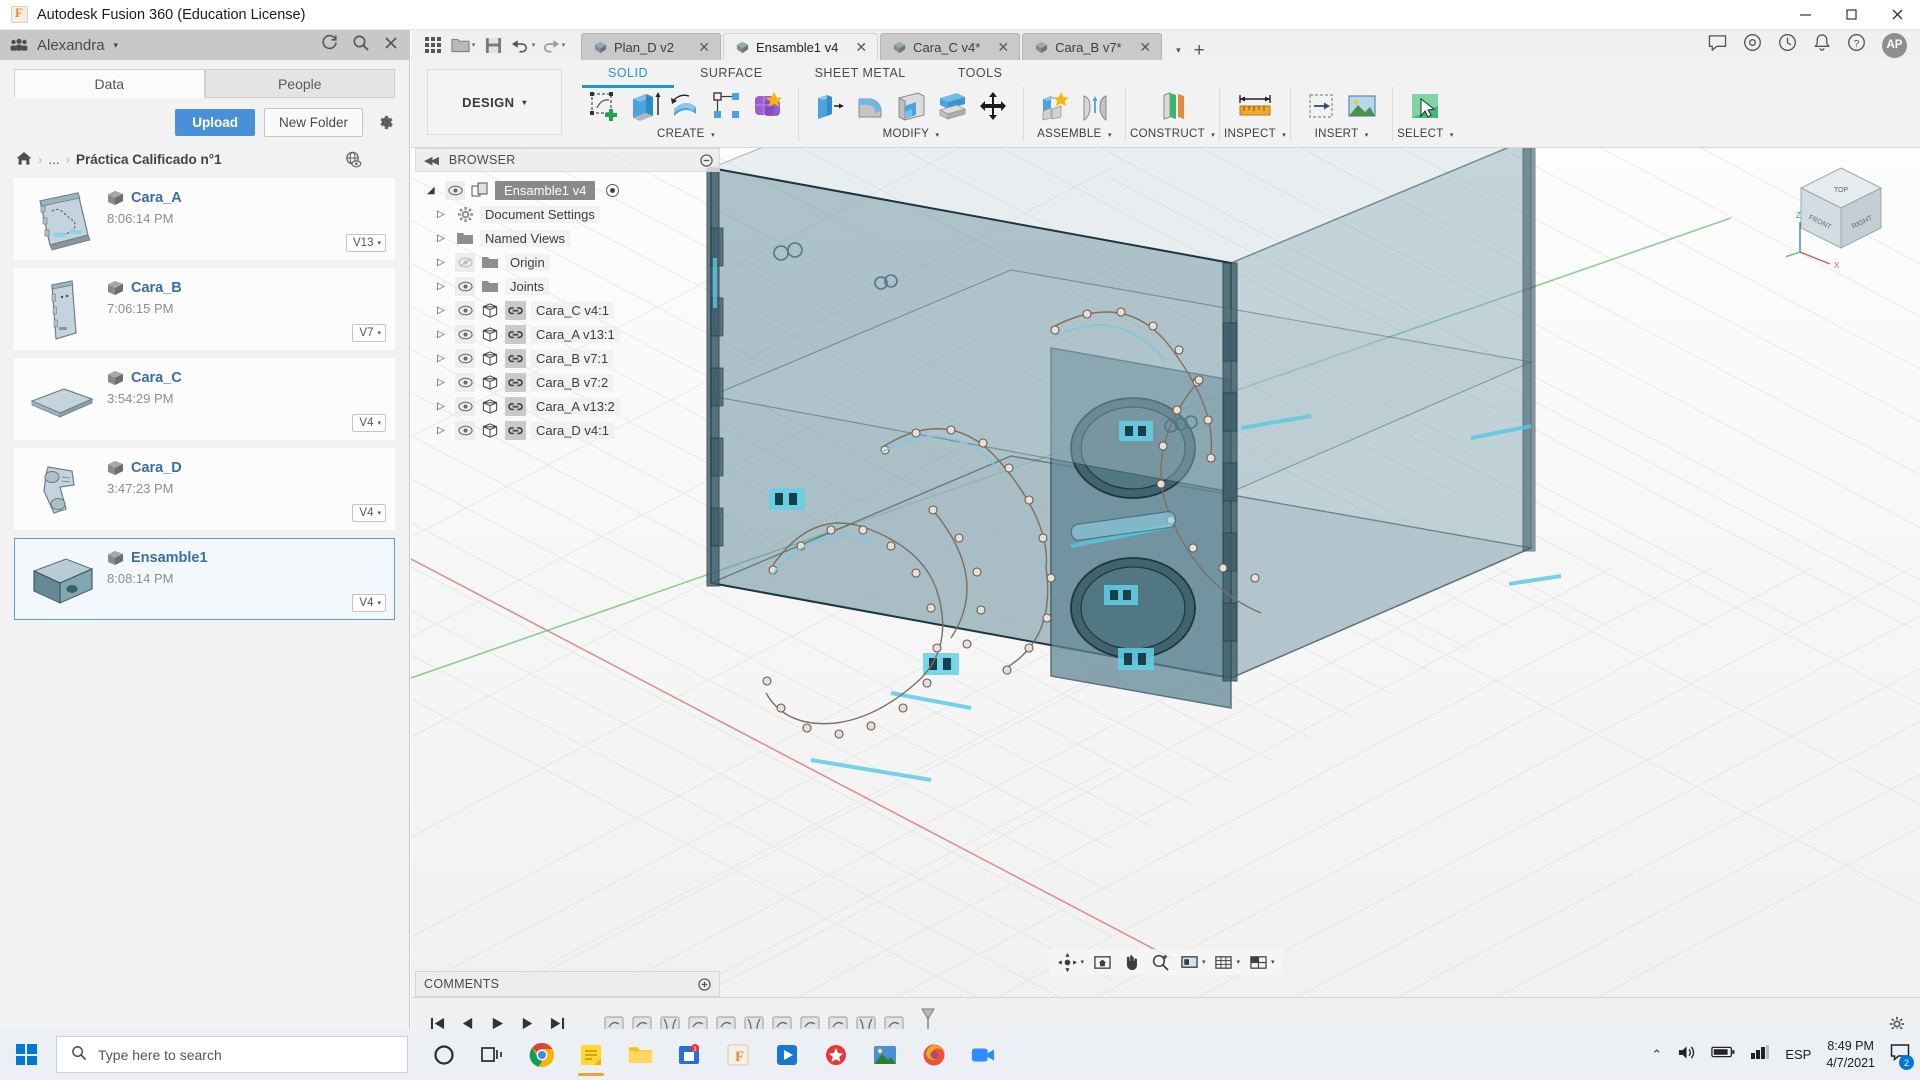 The height and width of the screenshot is (1080, 1920). I want to click on viewports-icon, so click(1258, 962).